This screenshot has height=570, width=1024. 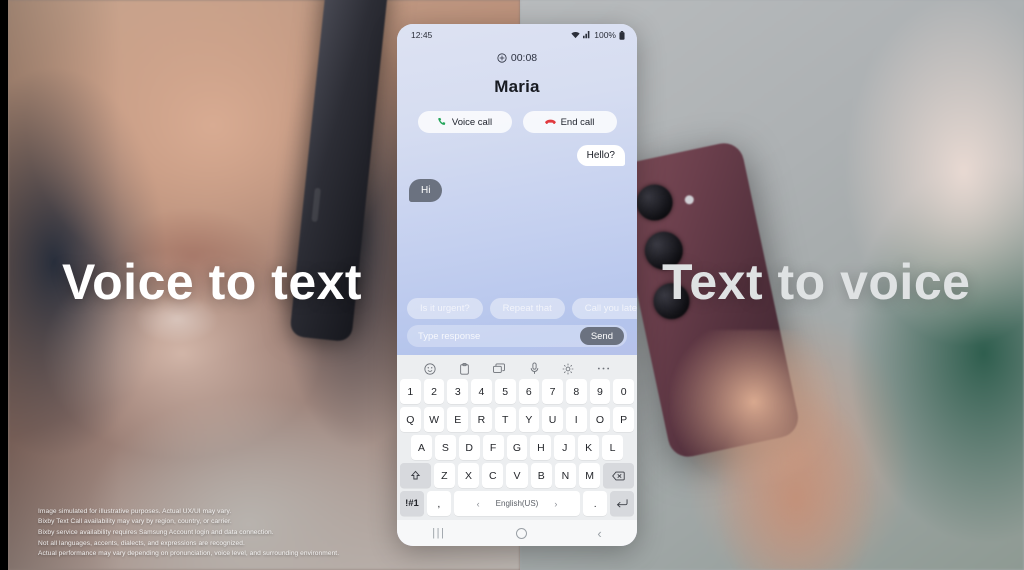 I want to click on wifi-icon, so click(x=575, y=35).